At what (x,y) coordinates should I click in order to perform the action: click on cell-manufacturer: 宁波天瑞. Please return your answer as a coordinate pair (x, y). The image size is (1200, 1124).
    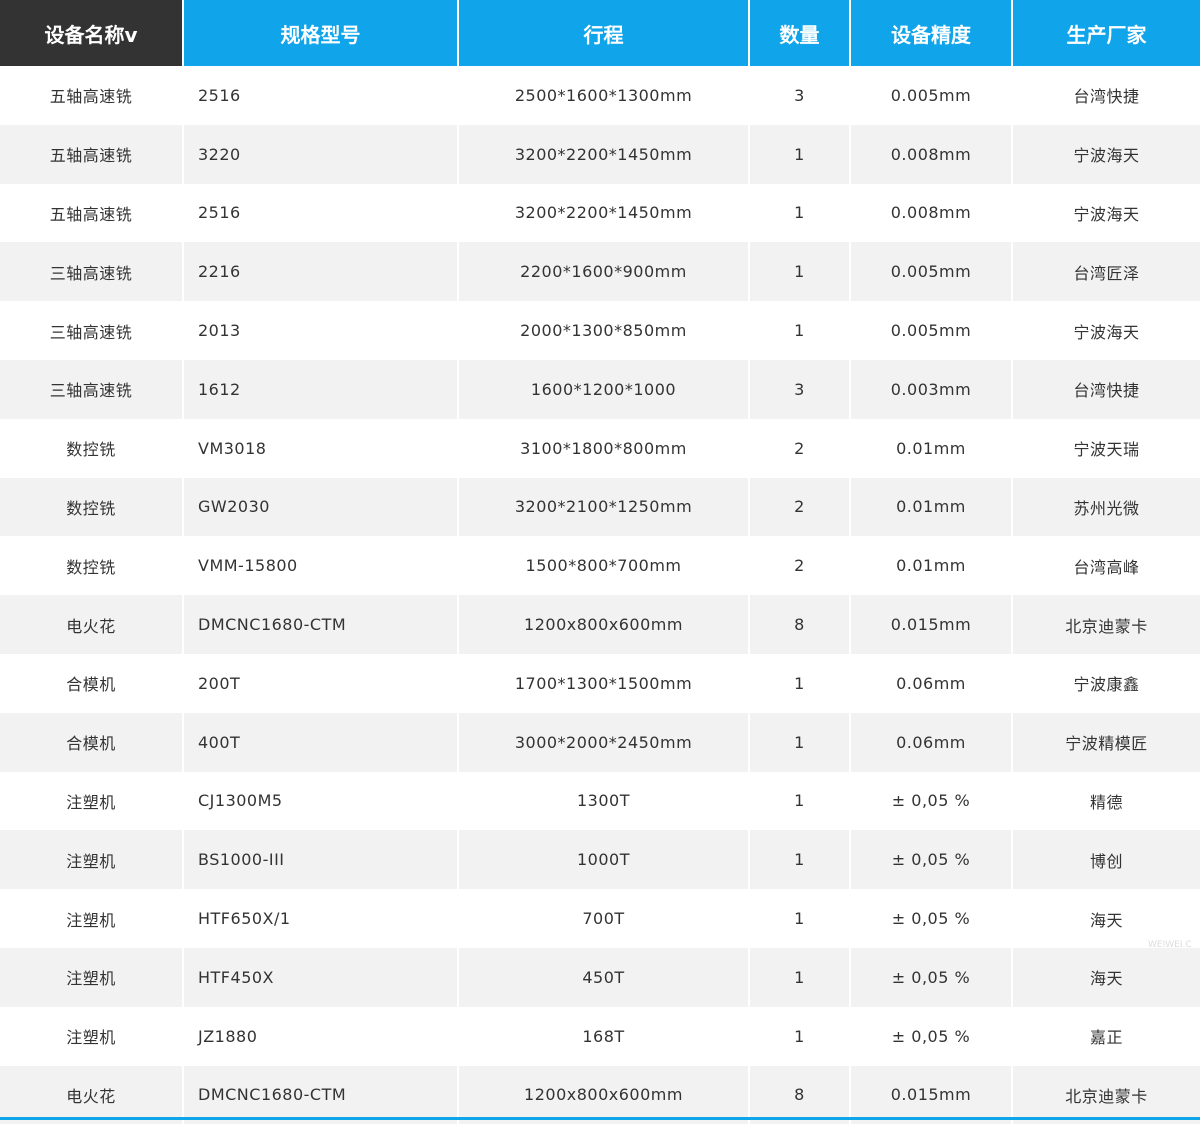
    Looking at the image, I should click on (1106, 448).